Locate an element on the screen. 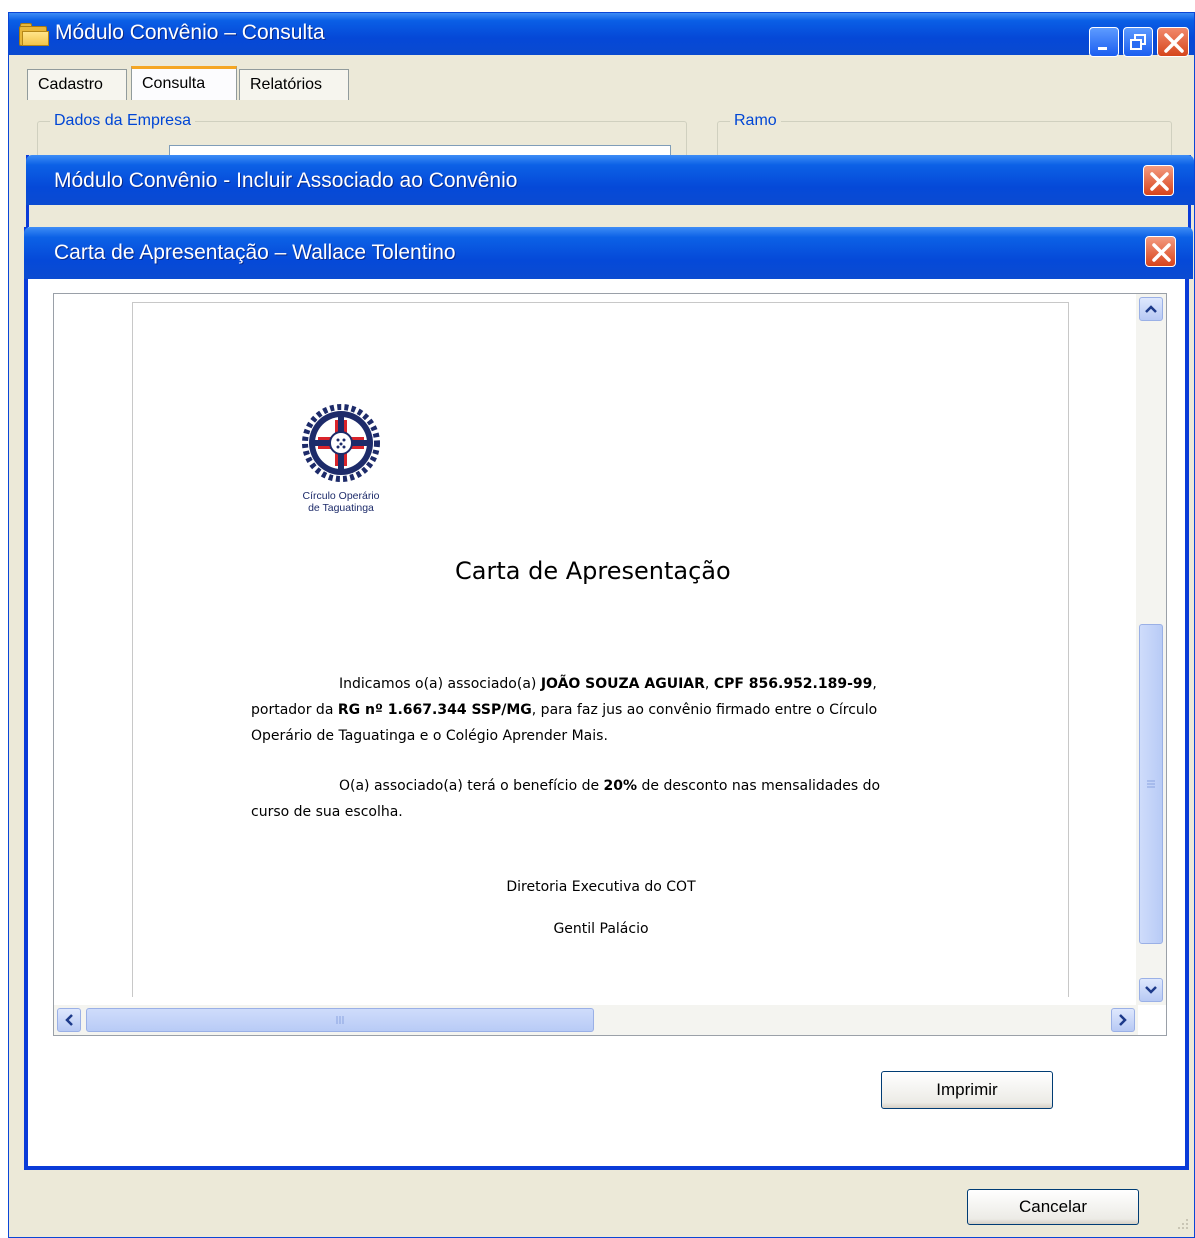 This screenshot has width=1195, height=1238. print-button: Imprimir is located at coordinates (967, 1090).